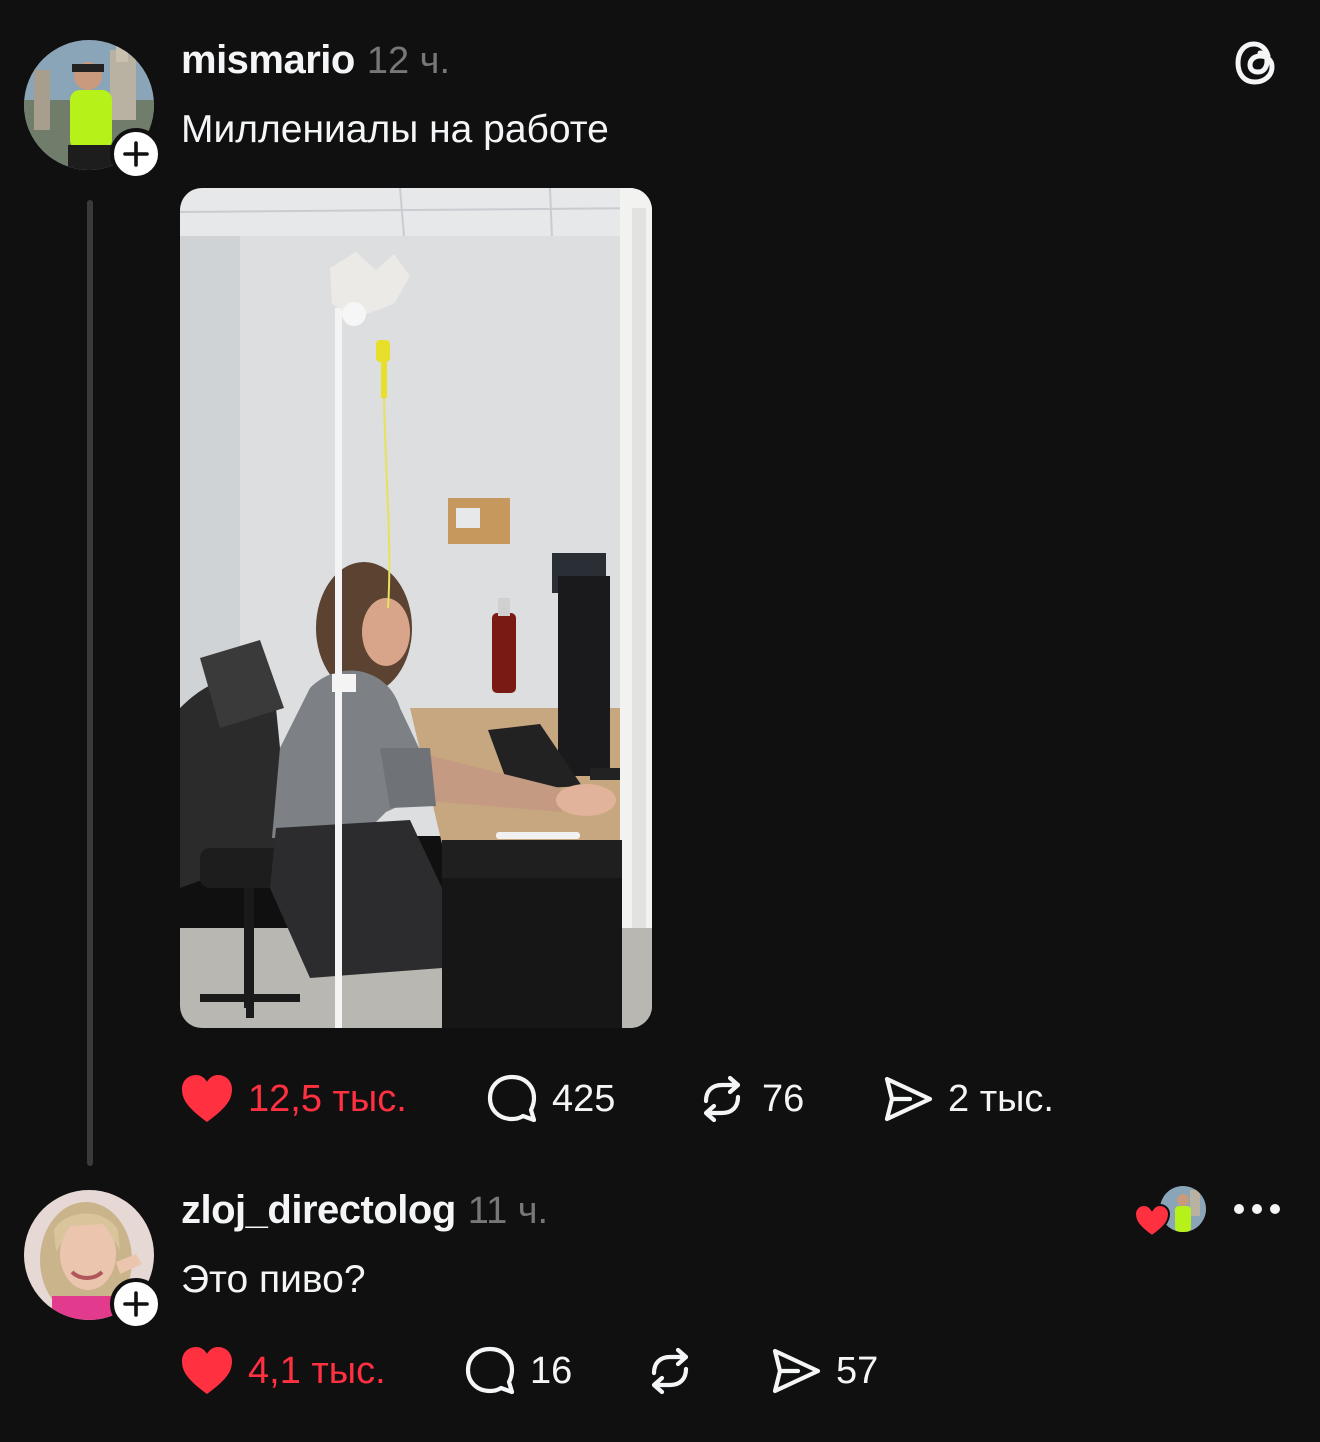  I want to click on post-like-count: 12,5 тыс., so click(327, 1098).